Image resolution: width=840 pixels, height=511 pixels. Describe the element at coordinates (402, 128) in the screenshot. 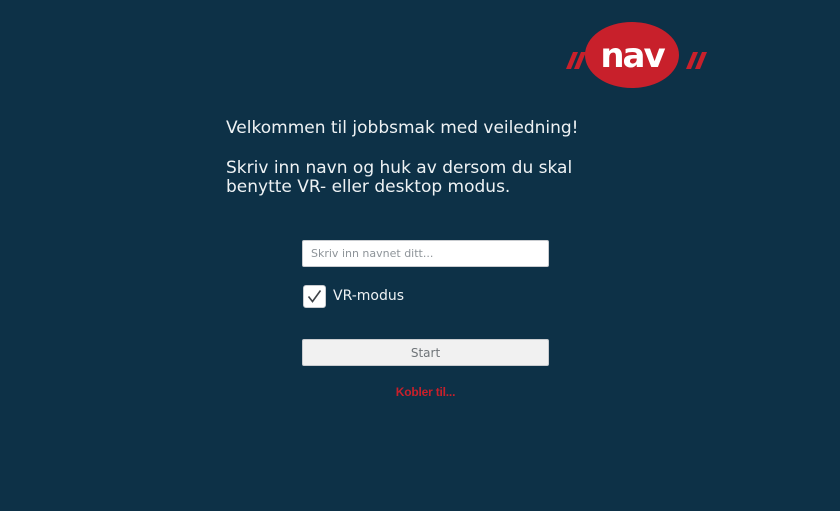

I see `welcome-heading: Velkommen til jobbsmak med veiledning!` at that location.